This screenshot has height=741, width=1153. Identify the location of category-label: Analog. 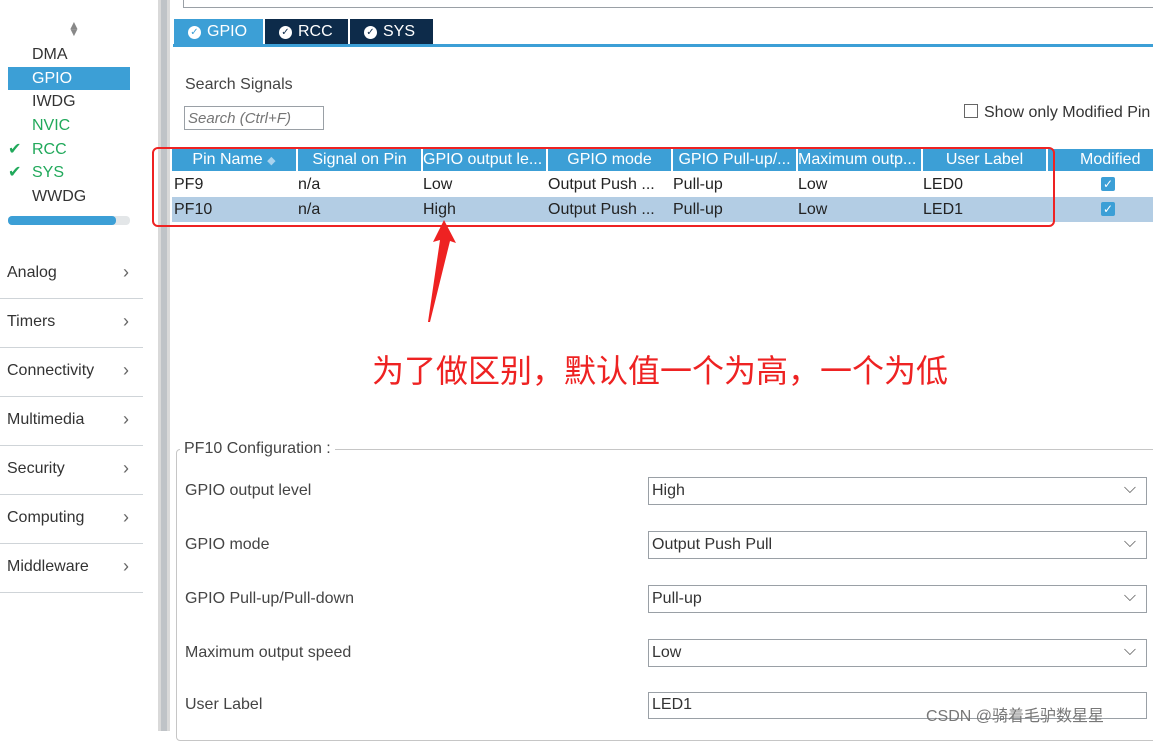
(32, 272).